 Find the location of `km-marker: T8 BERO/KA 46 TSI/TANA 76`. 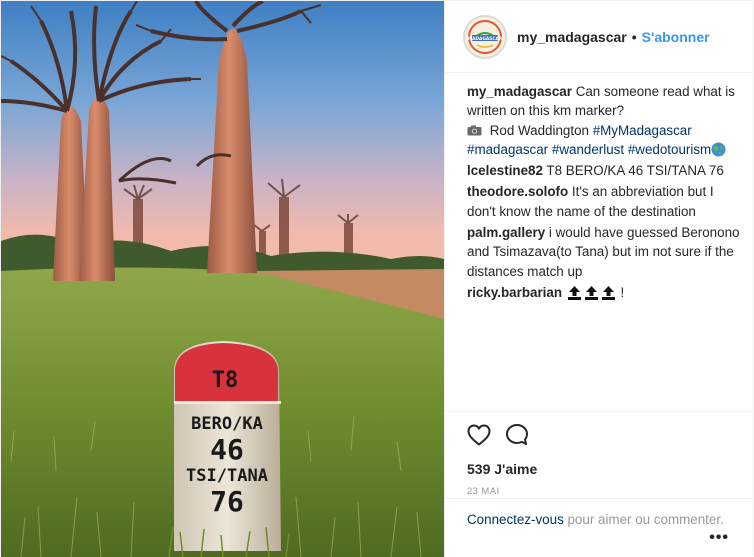

km-marker: T8 BERO/KA 46 TSI/TANA 76 is located at coordinates (227, 446).